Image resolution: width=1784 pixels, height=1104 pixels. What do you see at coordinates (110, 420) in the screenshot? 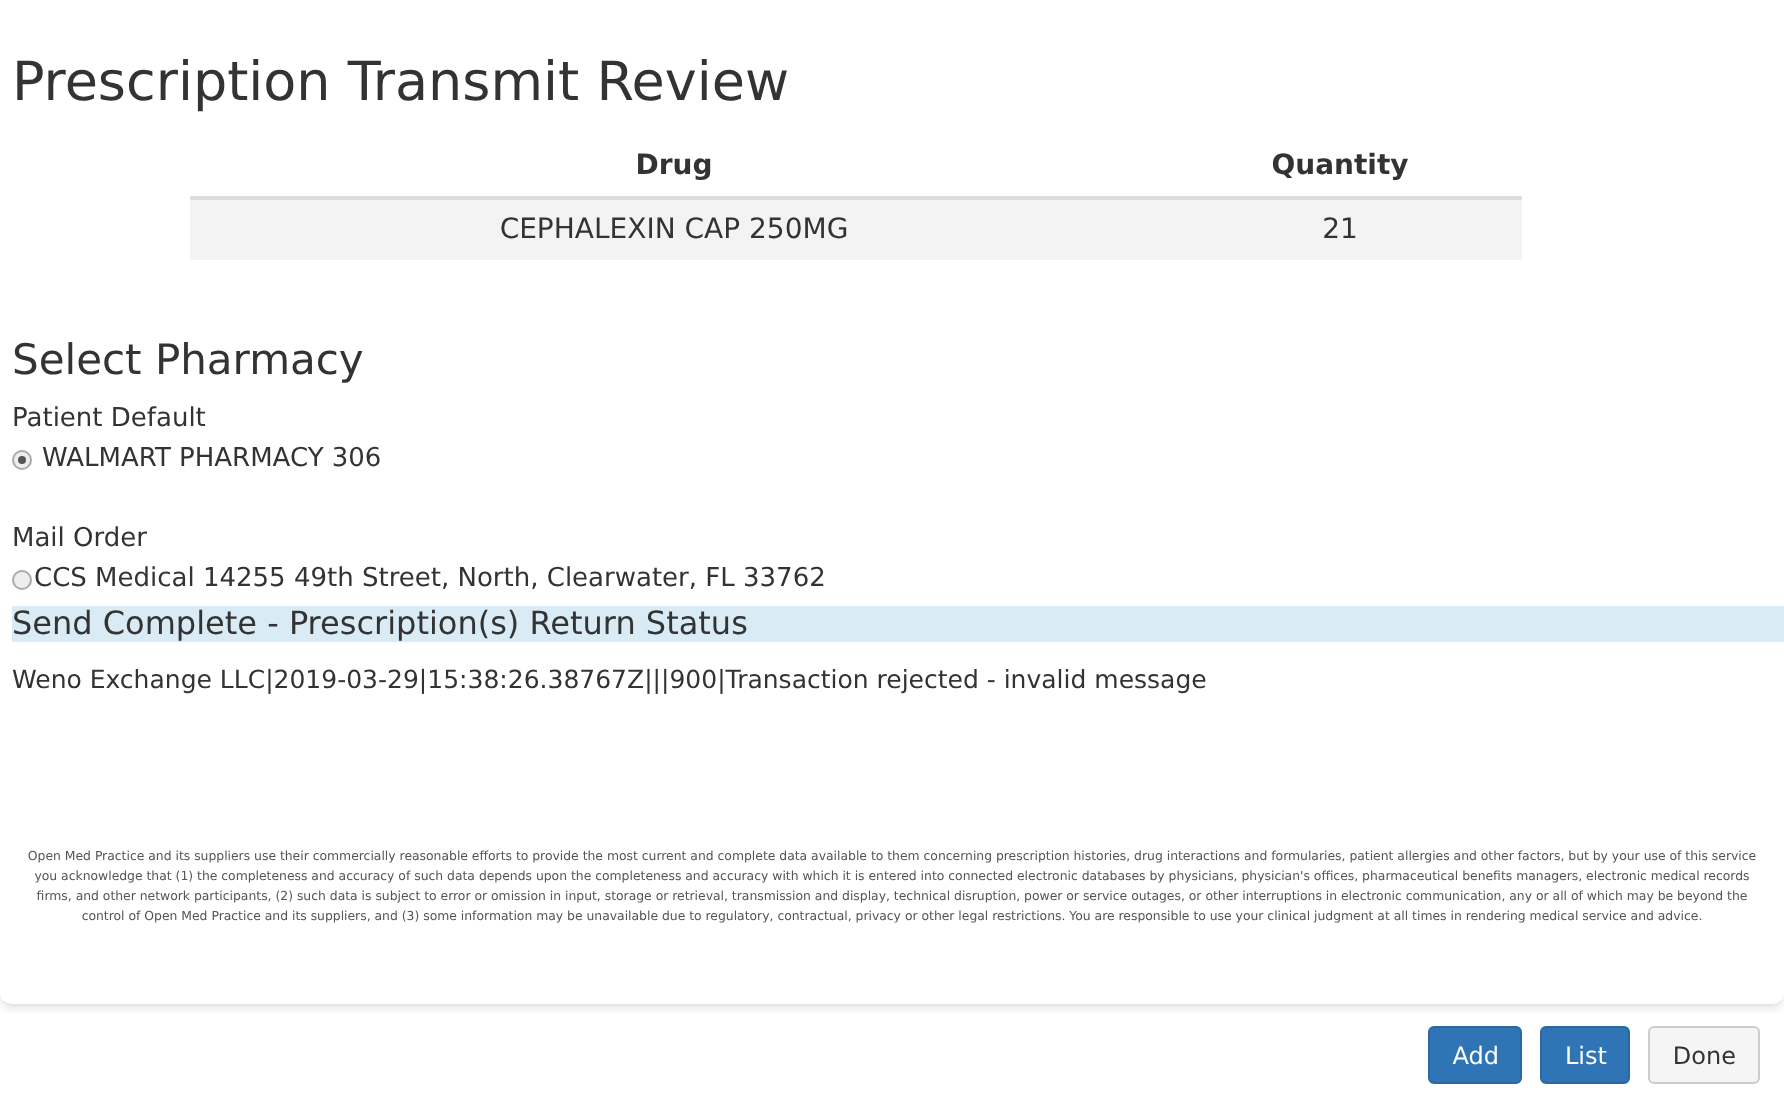
I see `group-label: Patient Default` at bounding box center [110, 420].